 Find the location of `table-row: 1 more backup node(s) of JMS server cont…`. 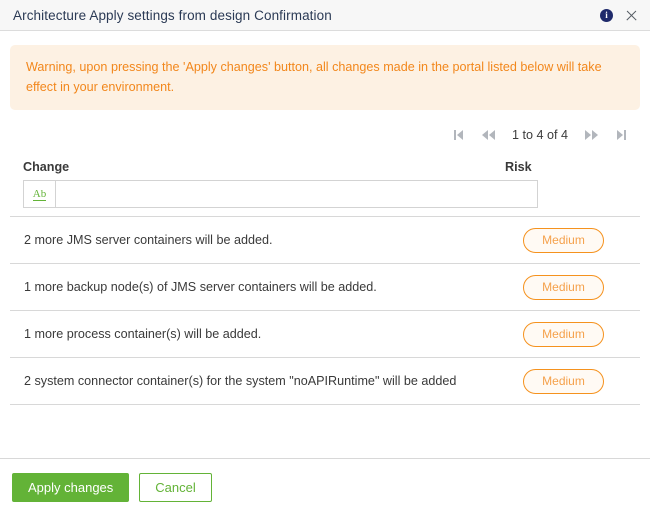

table-row: 1 more backup node(s) of JMS server cont… is located at coordinates (325, 286).